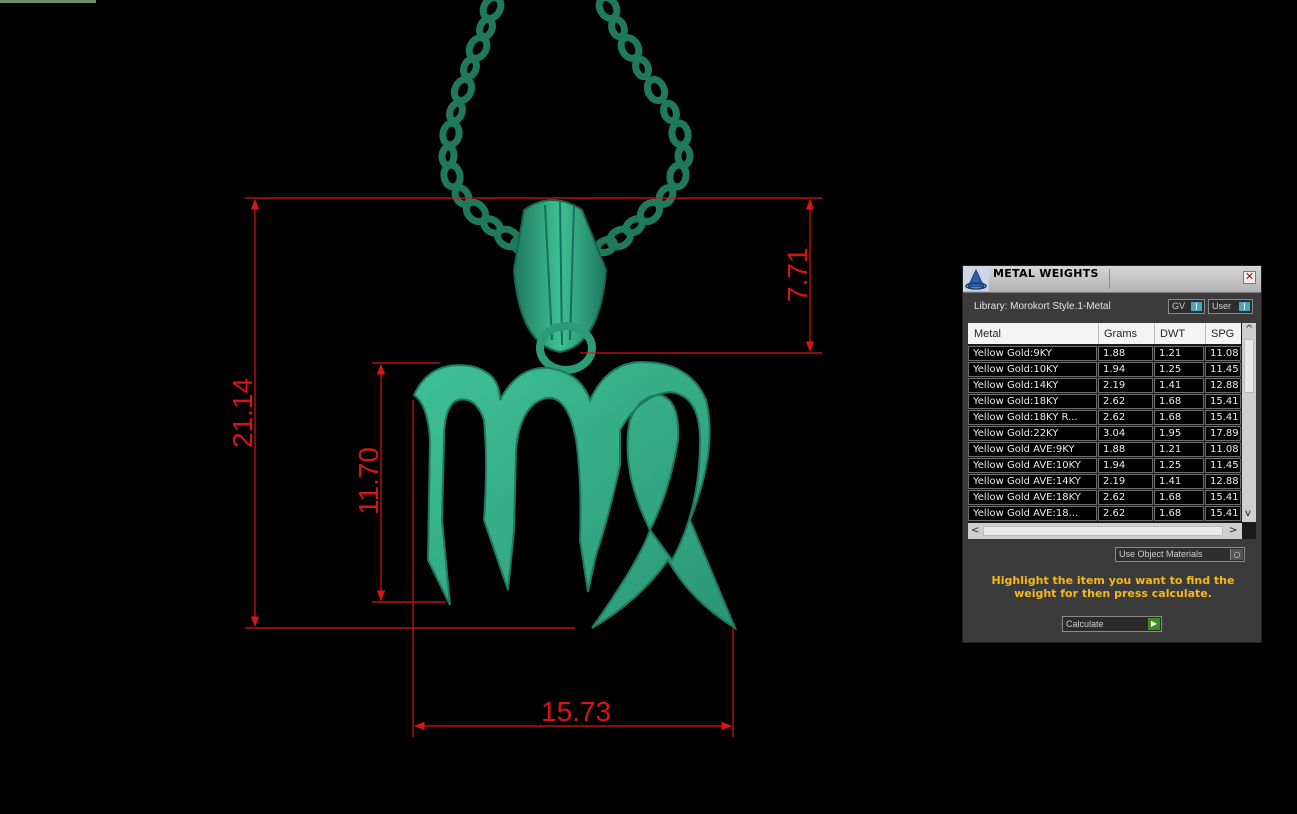 This screenshot has height=814, width=1297. What do you see at coordinates (1046, 273) in the screenshot?
I see `panel-title: METAL WEIGHTS` at bounding box center [1046, 273].